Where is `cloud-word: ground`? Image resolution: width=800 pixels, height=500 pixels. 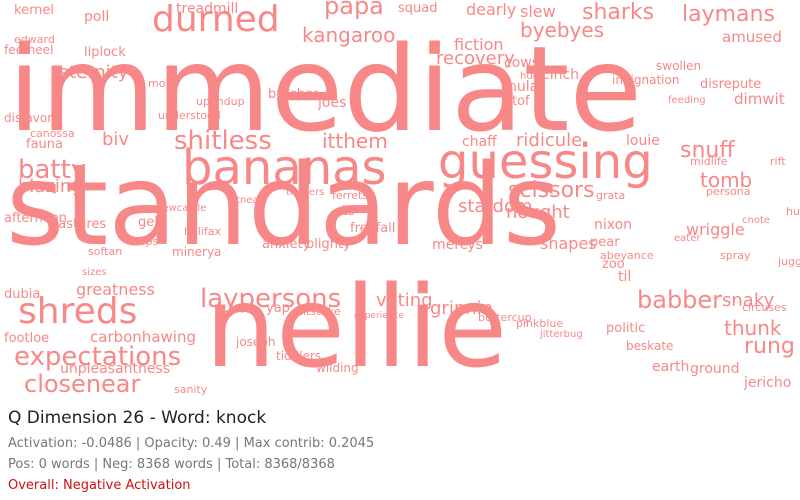 cloud-word: ground is located at coordinates (715, 369).